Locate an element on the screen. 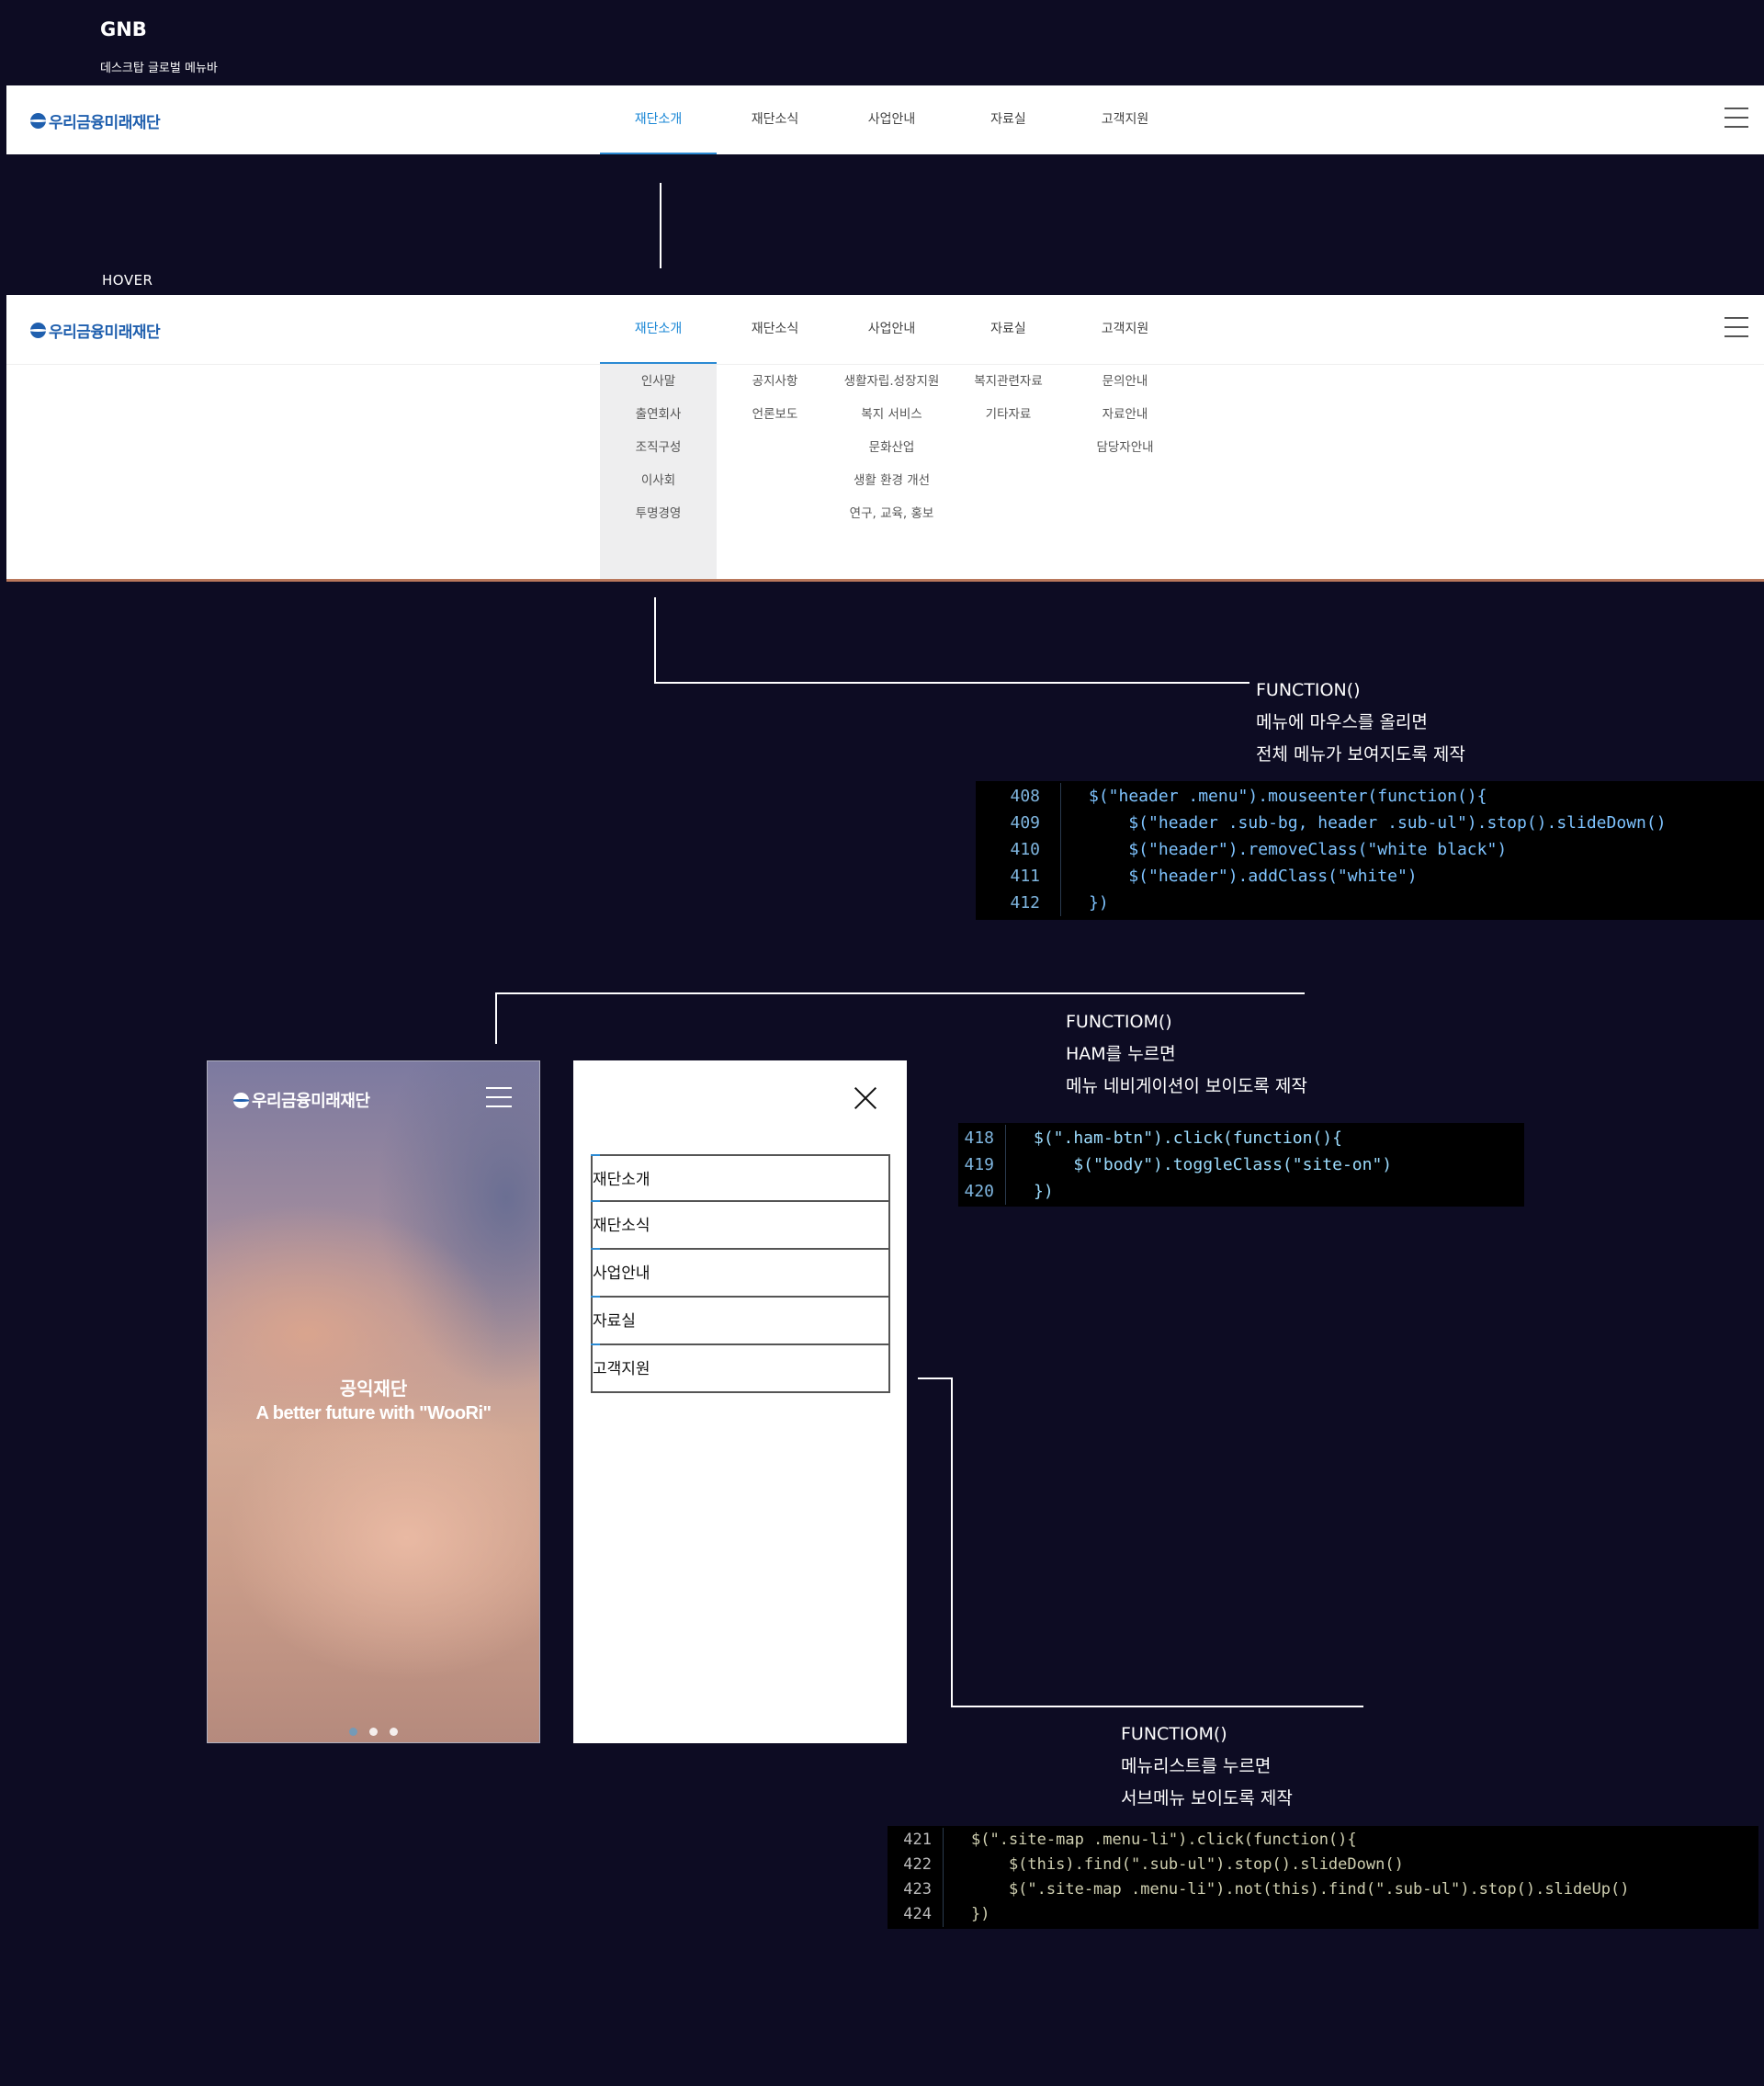 The height and width of the screenshot is (2086, 1764). code-line: 411 $("header").addClass("white") is located at coordinates (1370, 876).